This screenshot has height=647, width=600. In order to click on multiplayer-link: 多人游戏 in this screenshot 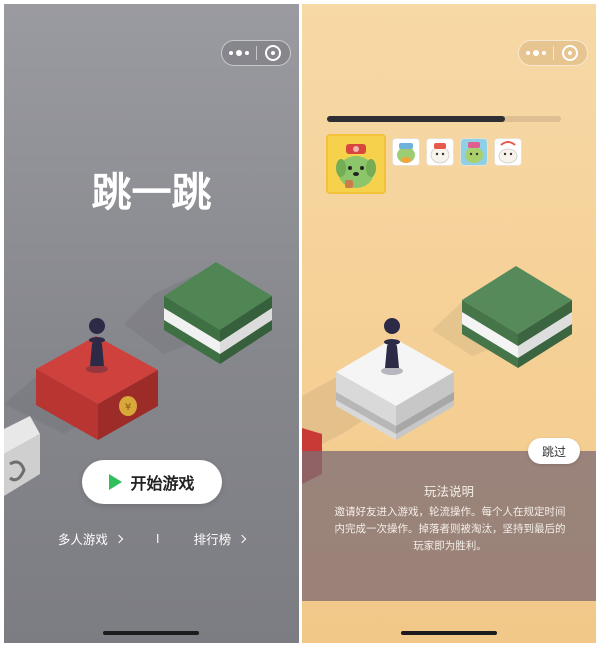, I will do `click(90, 538)`.